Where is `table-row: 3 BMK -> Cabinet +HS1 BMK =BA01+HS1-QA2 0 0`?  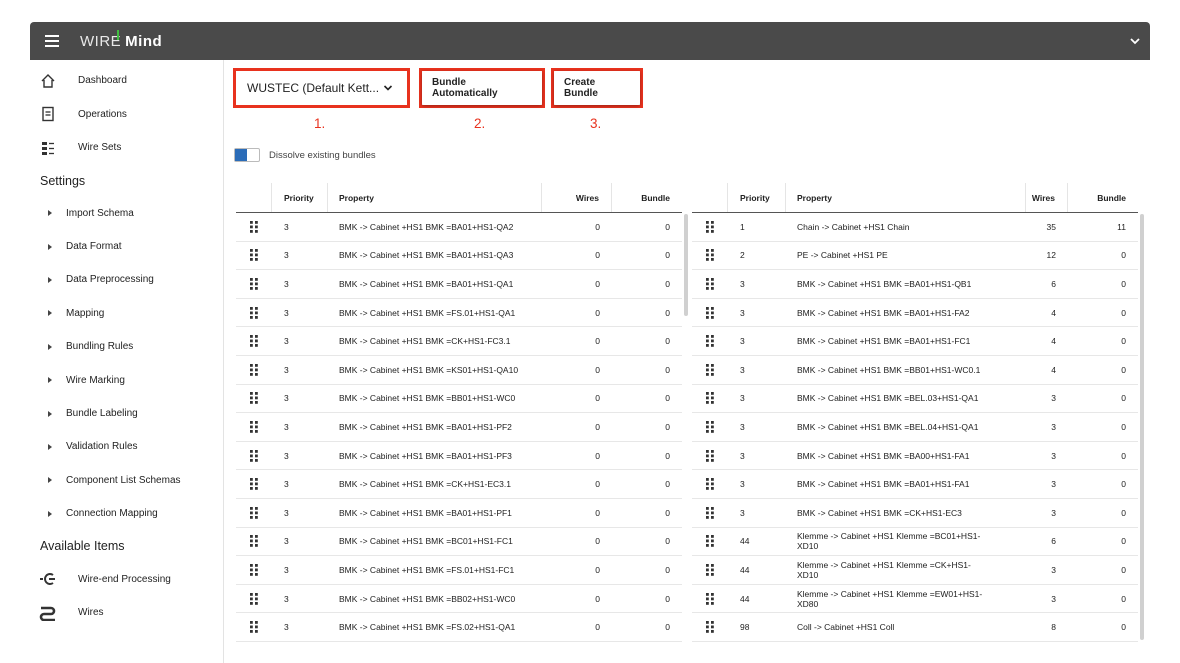
table-row: 3 BMK -> Cabinet +HS1 BMK =BA01+HS1-QA2 0 0 is located at coordinates (459, 227).